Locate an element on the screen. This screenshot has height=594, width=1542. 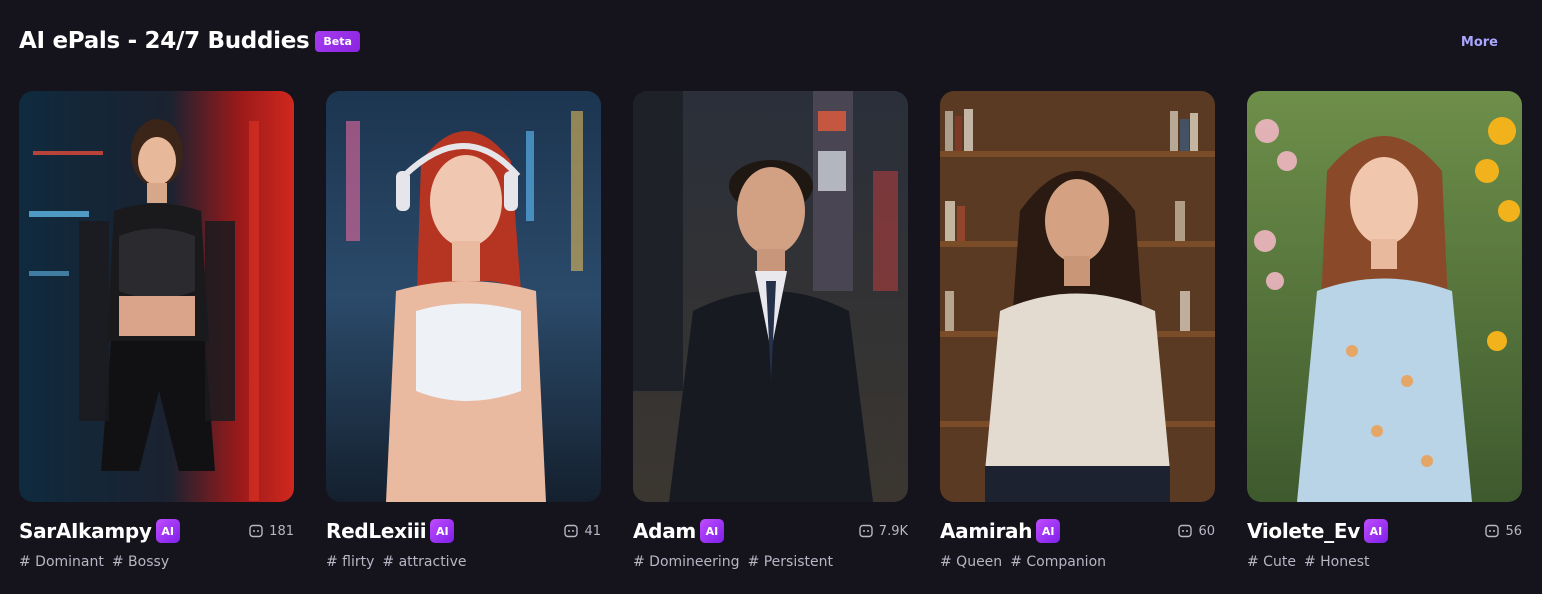
tag-dominant: # Dominant is located at coordinates (61, 562).